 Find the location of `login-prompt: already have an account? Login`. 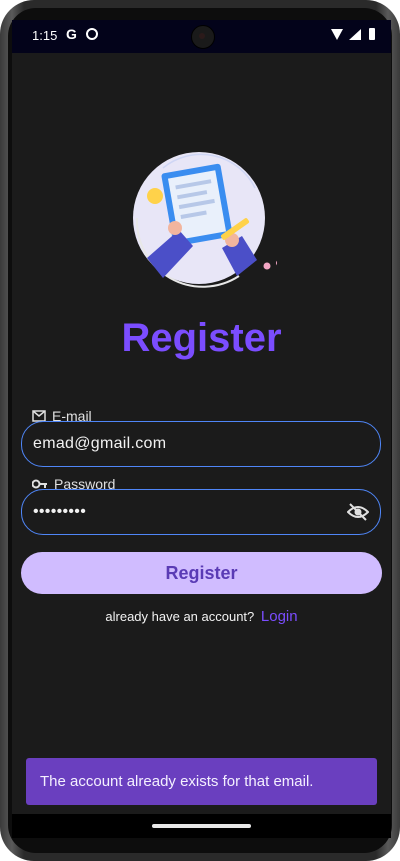

login-prompt: already have an account? Login is located at coordinates (201, 616).